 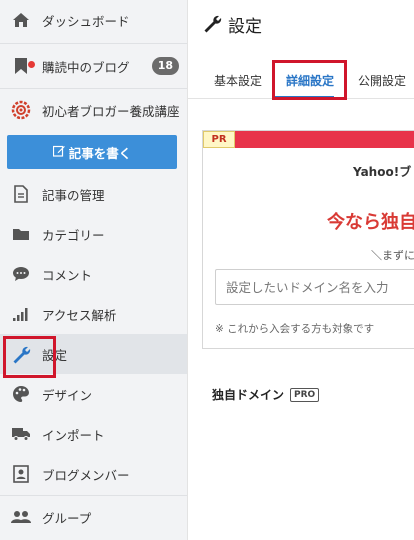 I want to click on sidebar-item-group: グループ, so click(x=93, y=517).